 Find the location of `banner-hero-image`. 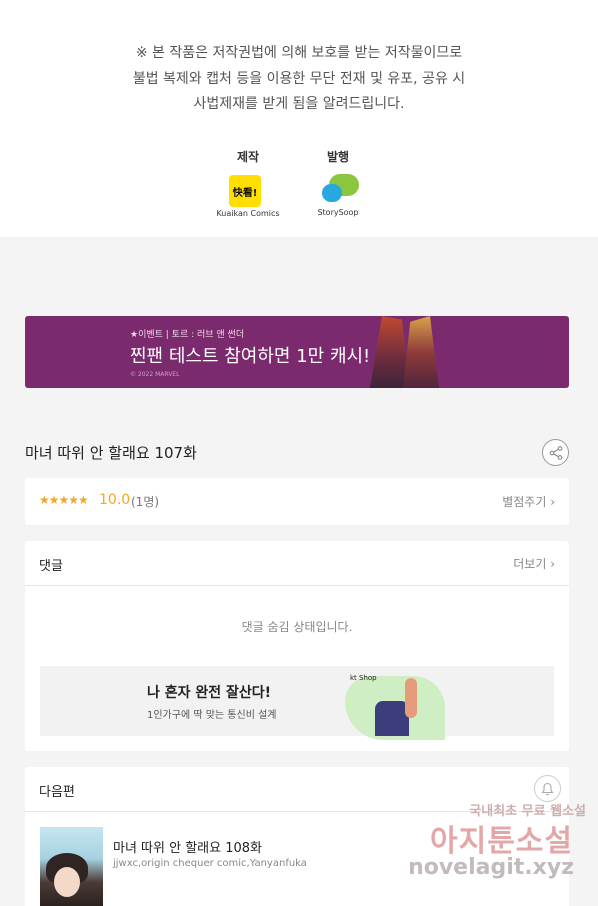

banner-hero-image is located at coordinates (390, 352).